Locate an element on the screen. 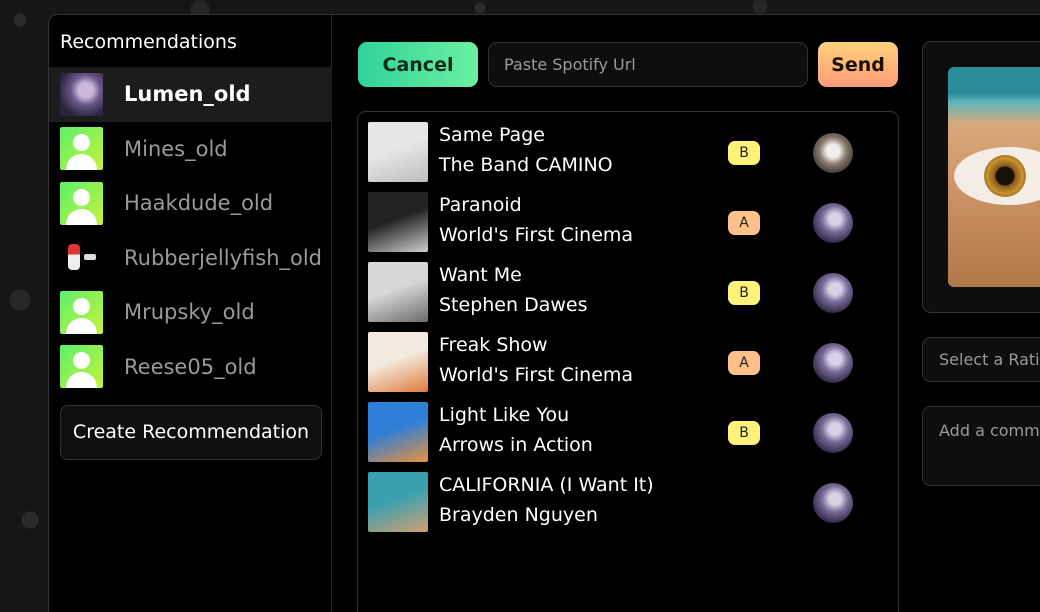  sidebar-item-label: Mrupsky_old is located at coordinates (189, 312).